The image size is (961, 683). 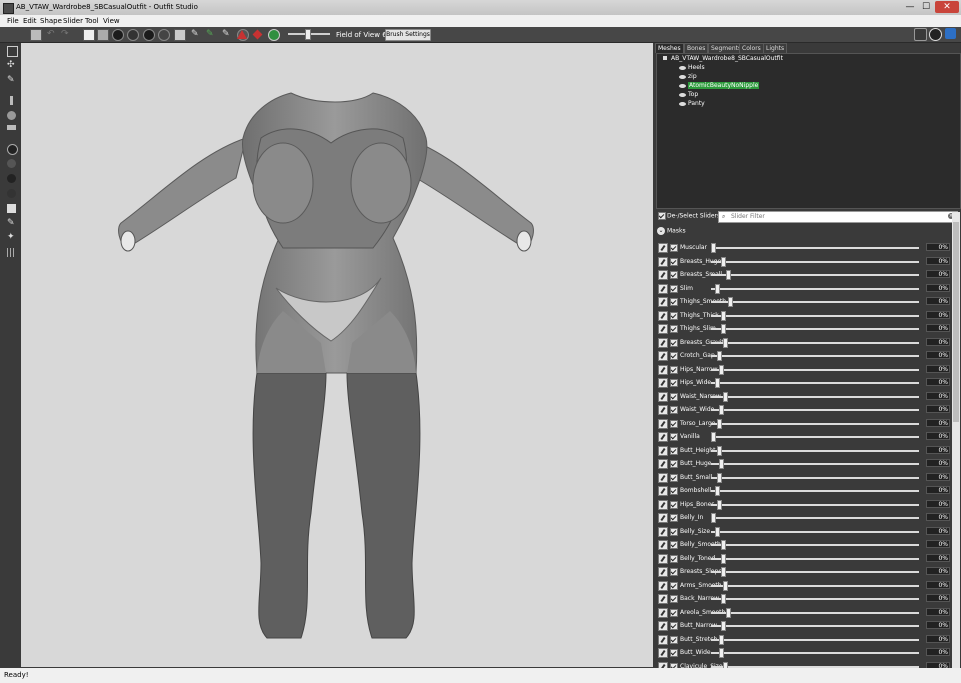 What do you see at coordinates (408, 35) in the screenshot?
I see `brush-settings-button: Brush Settings` at bounding box center [408, 35].